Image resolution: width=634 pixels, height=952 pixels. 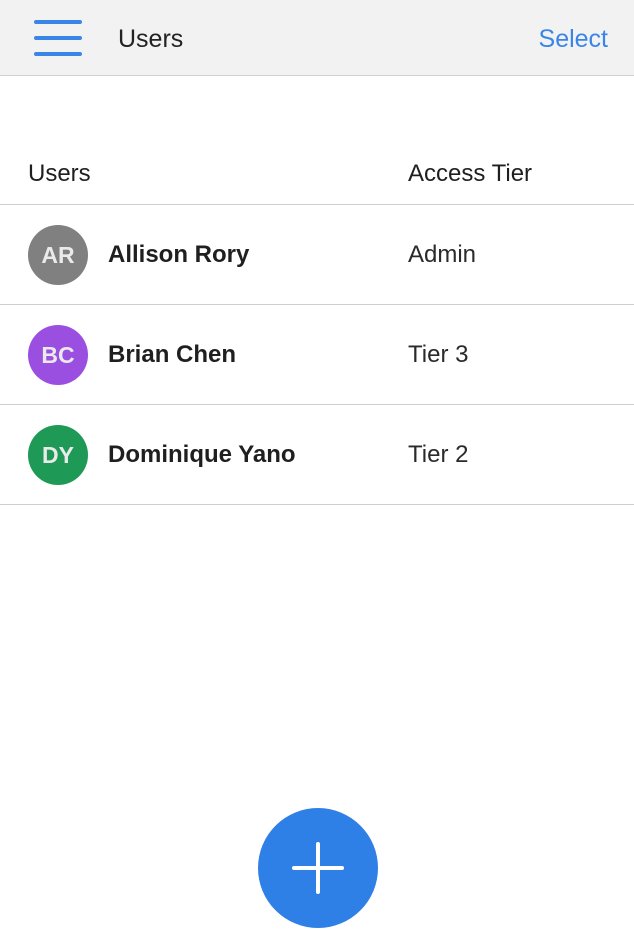 What do you see at coordinates (442, 254) in the screenshot?
I see `access-tier: Admin` at bounding box center [442, 254].